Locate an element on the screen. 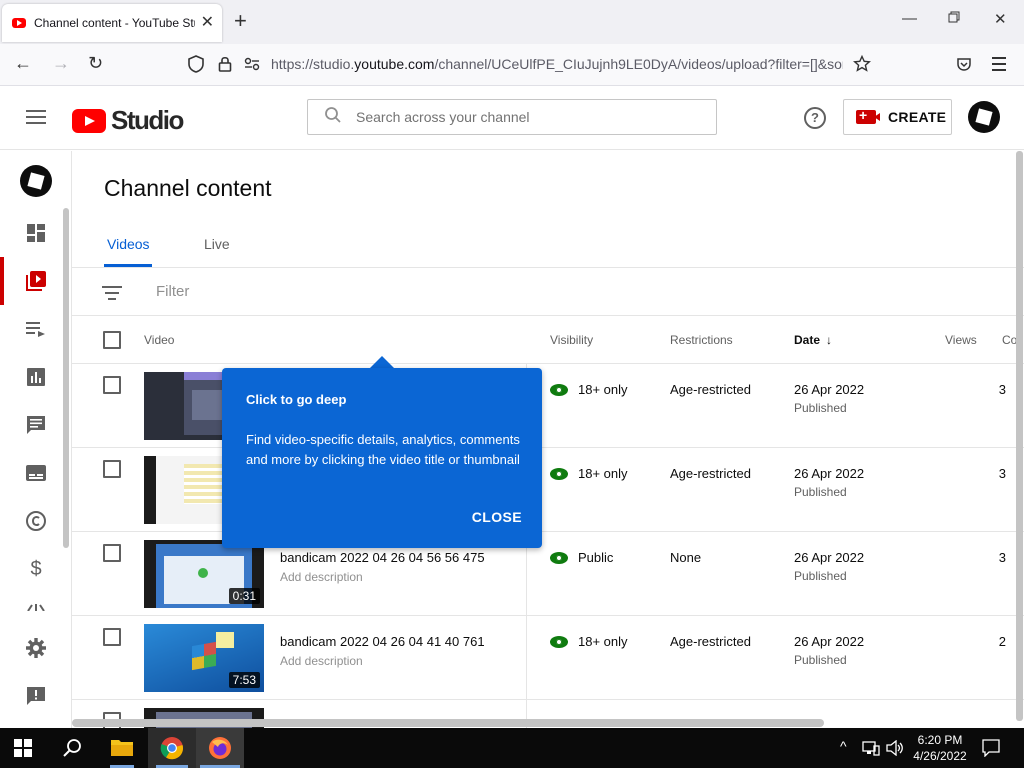 The image size is (1024, 768). header-visibility: Visibility is located at coordinates (571, 340).